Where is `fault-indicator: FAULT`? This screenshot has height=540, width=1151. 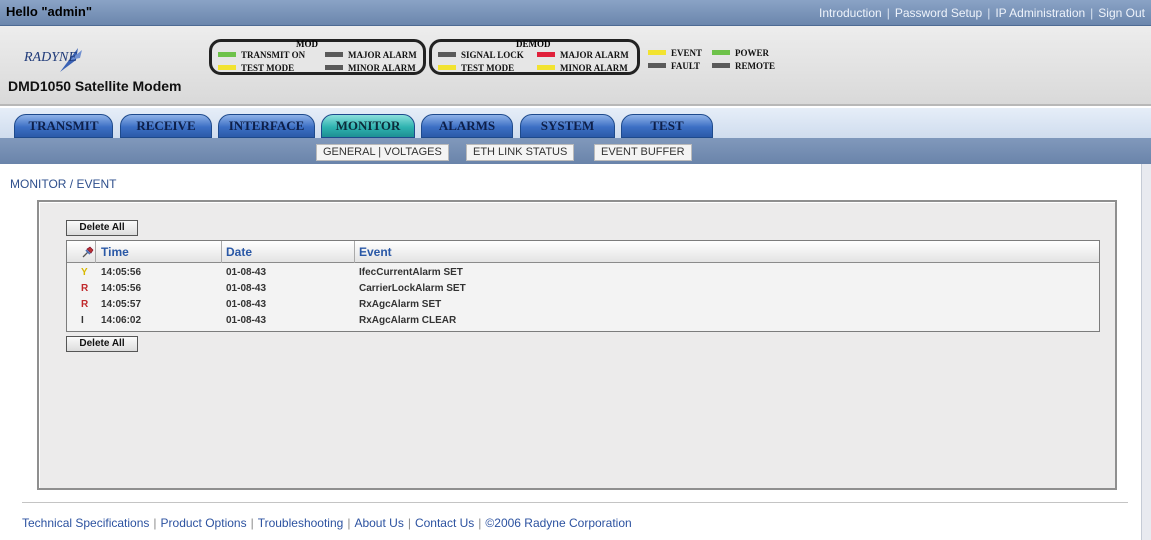
fault-indicator: FAULT is located at coordinates (674, 66).